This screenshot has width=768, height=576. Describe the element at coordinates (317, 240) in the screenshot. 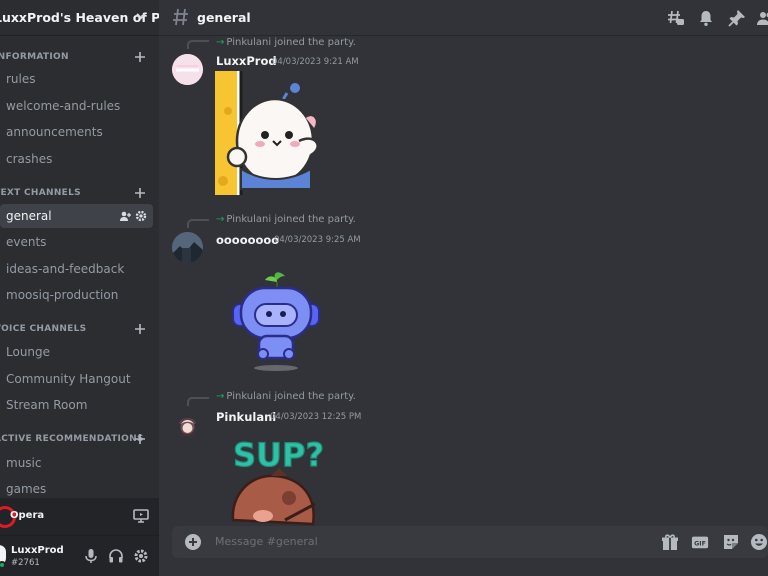

I see `message-timestamp: 04/03/2023 9:25 AM` at that location.